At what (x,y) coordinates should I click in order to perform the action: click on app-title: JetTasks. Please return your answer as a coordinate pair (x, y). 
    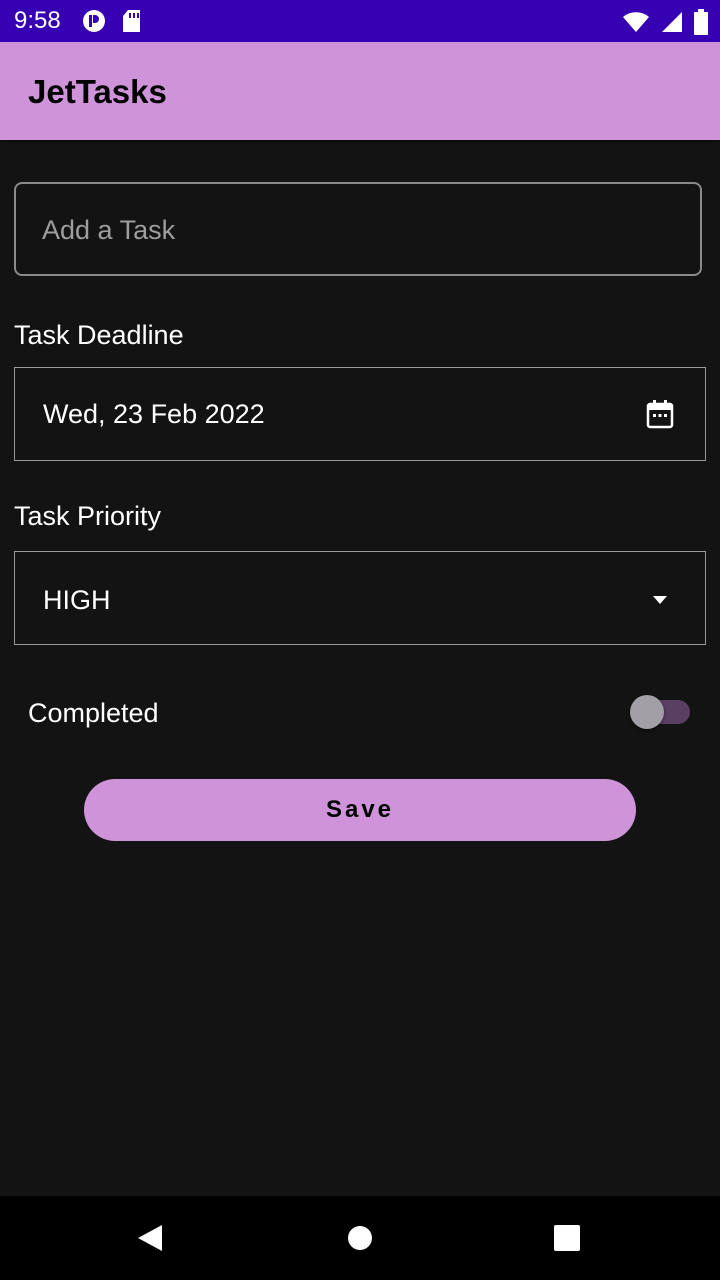
    Looking at the image, I should click on (97, 91).